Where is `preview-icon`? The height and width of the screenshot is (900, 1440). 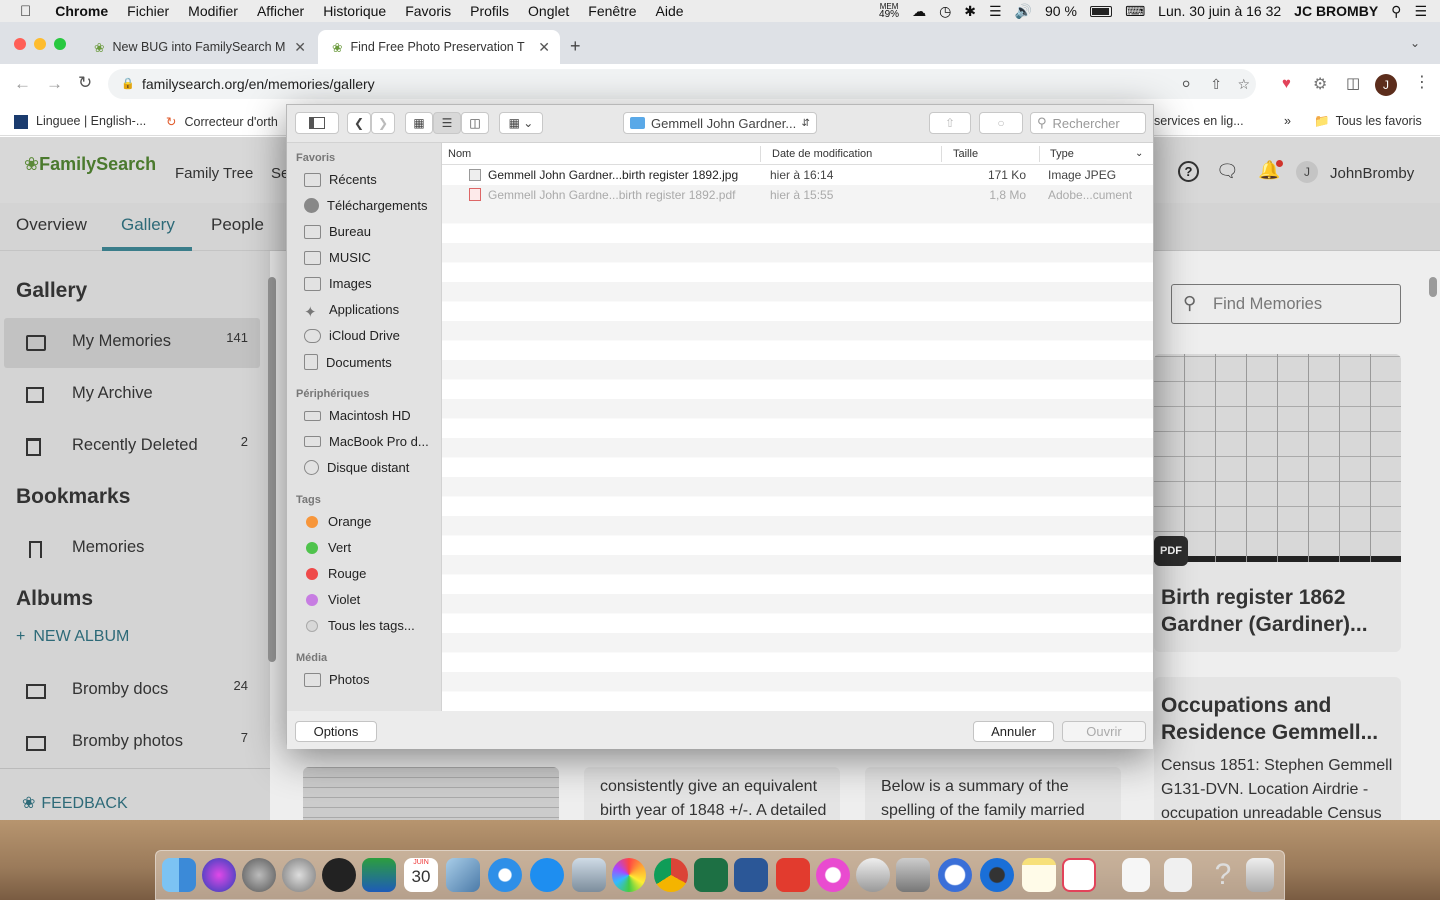 preview-icon is located at coordinates (463, 875).